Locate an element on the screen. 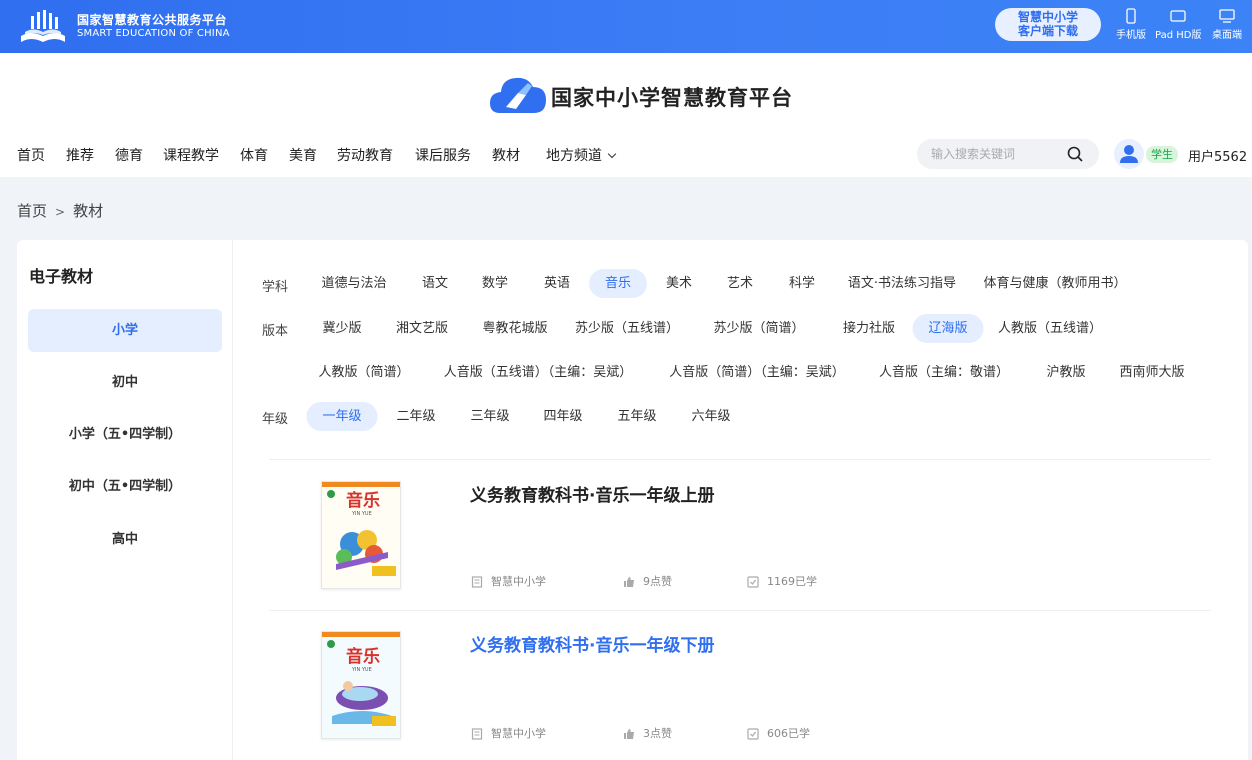 The image size is (1252, 760). mobile-version-link: 手机版 is located at coordinates (1131, 24).